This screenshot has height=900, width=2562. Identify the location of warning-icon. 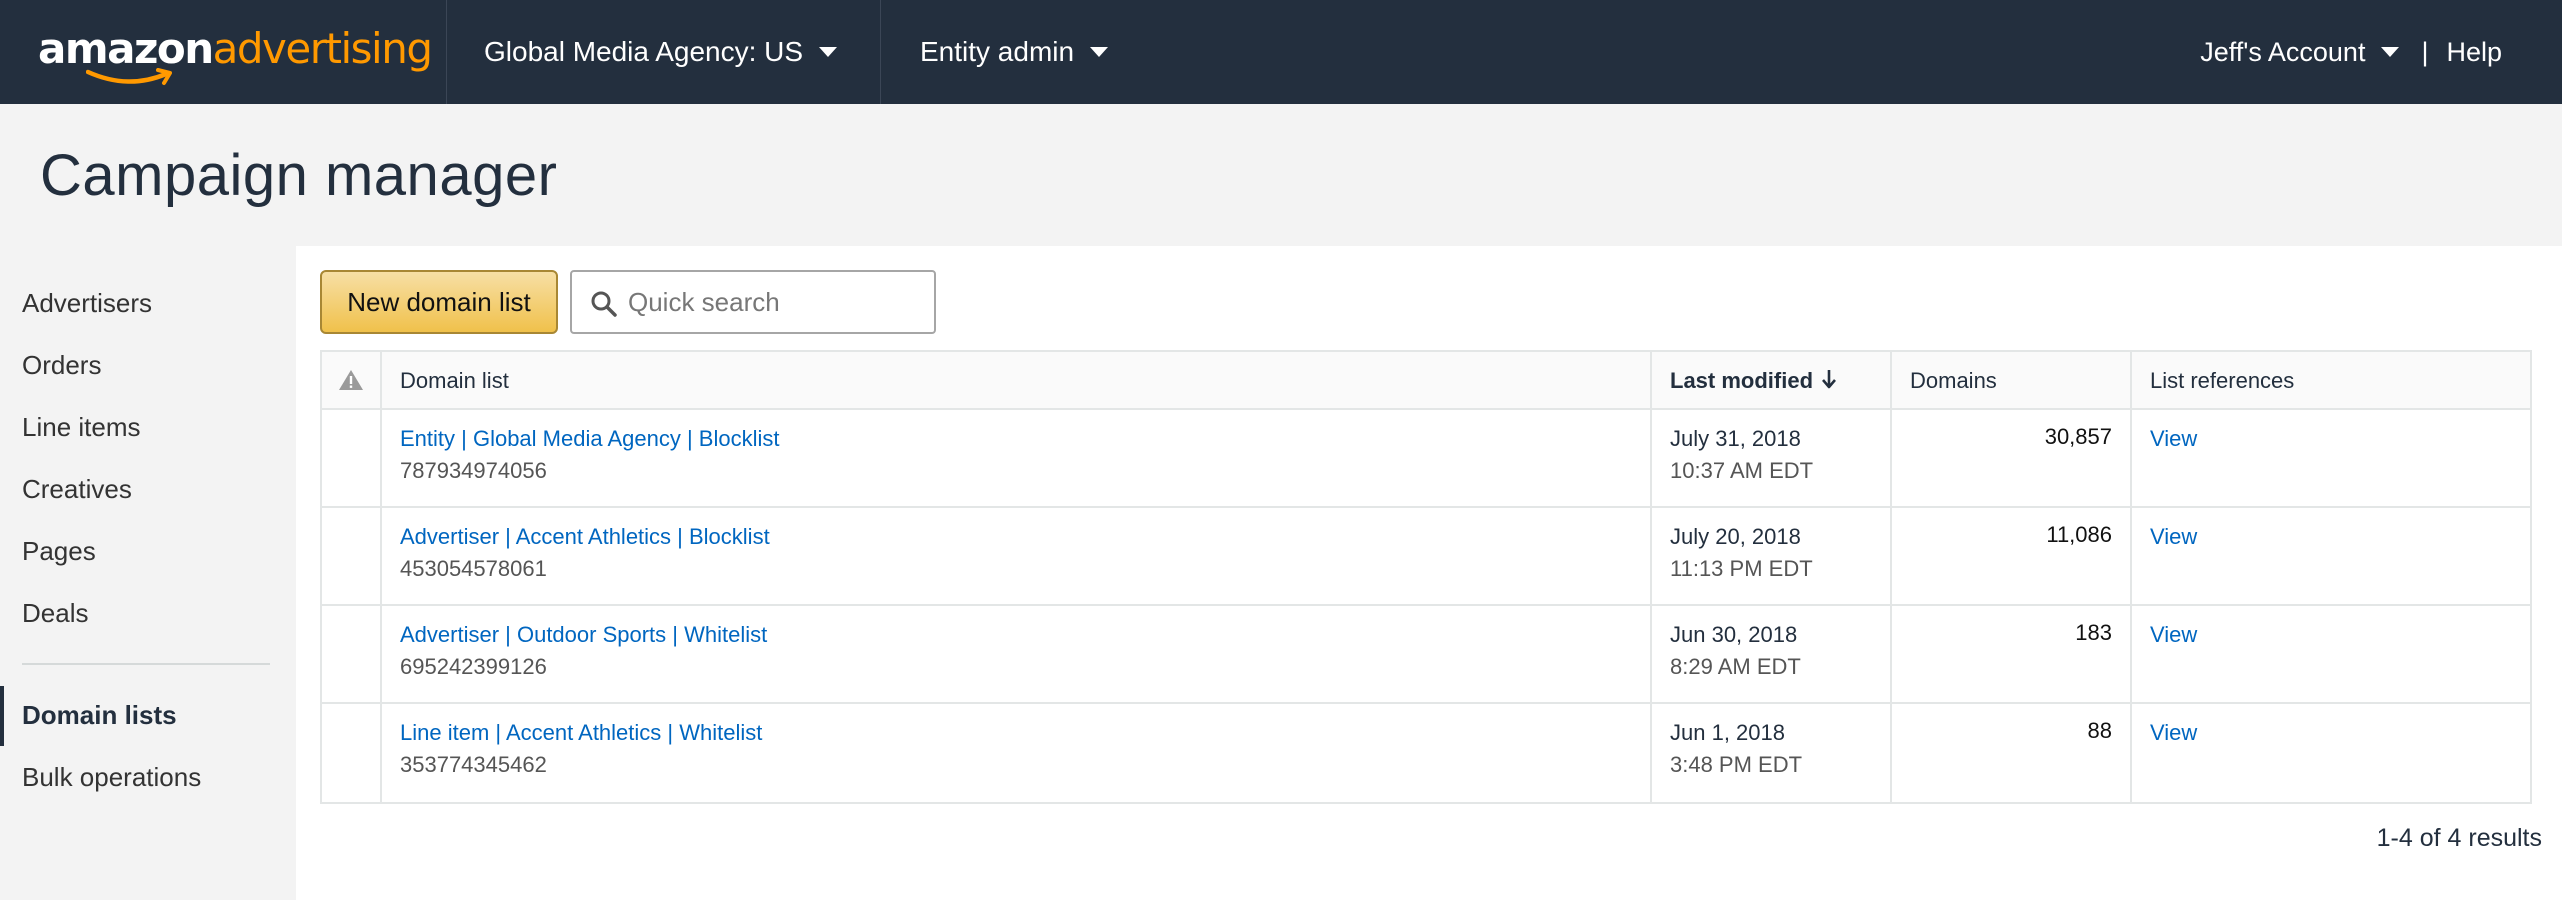
(351, 380).